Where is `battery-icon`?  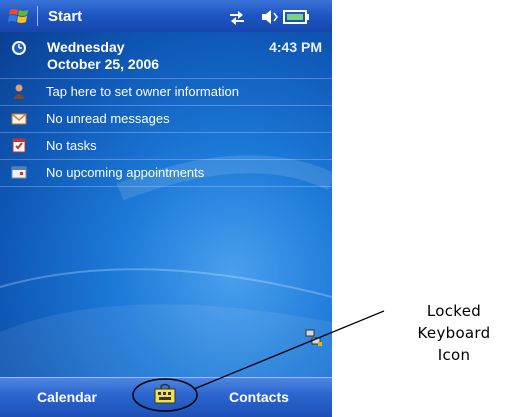
battery-icon is located at coordinates (296, 17).